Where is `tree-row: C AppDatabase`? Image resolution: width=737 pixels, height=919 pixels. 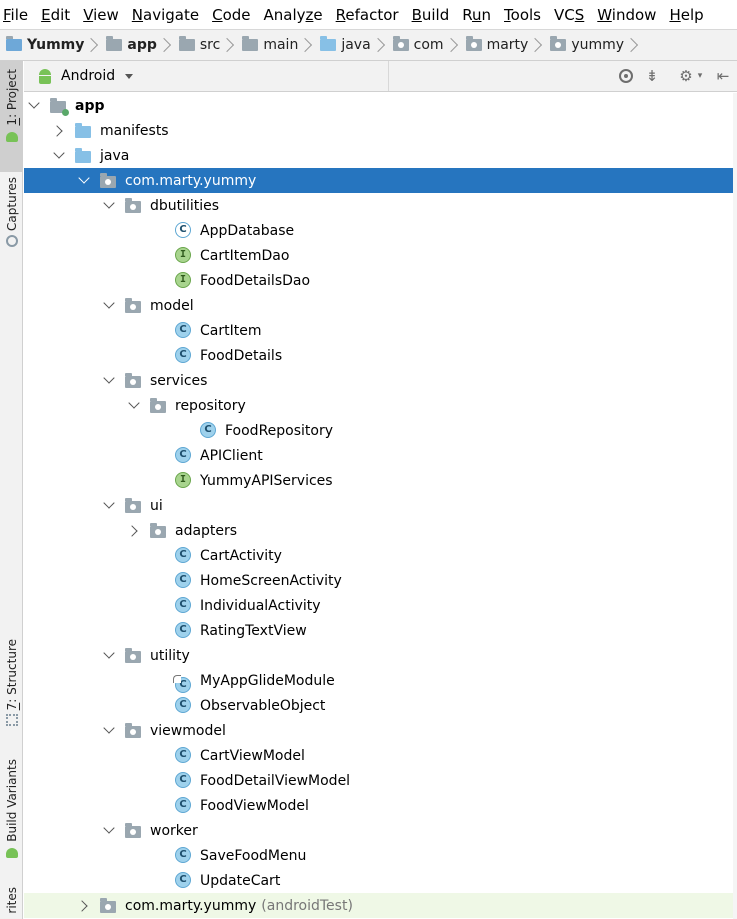
tree-row: C AppDatabase is located at coordinates (379, 230).